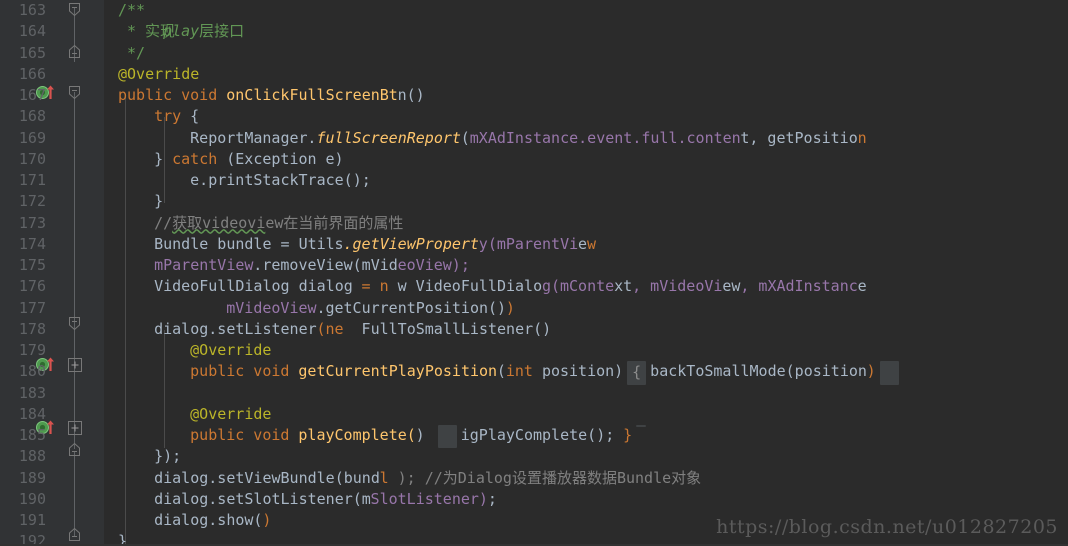  What do you see at coordinates (168, 116) in the screenshot?
I see `code-token: try` at bounding box center [168, 116].